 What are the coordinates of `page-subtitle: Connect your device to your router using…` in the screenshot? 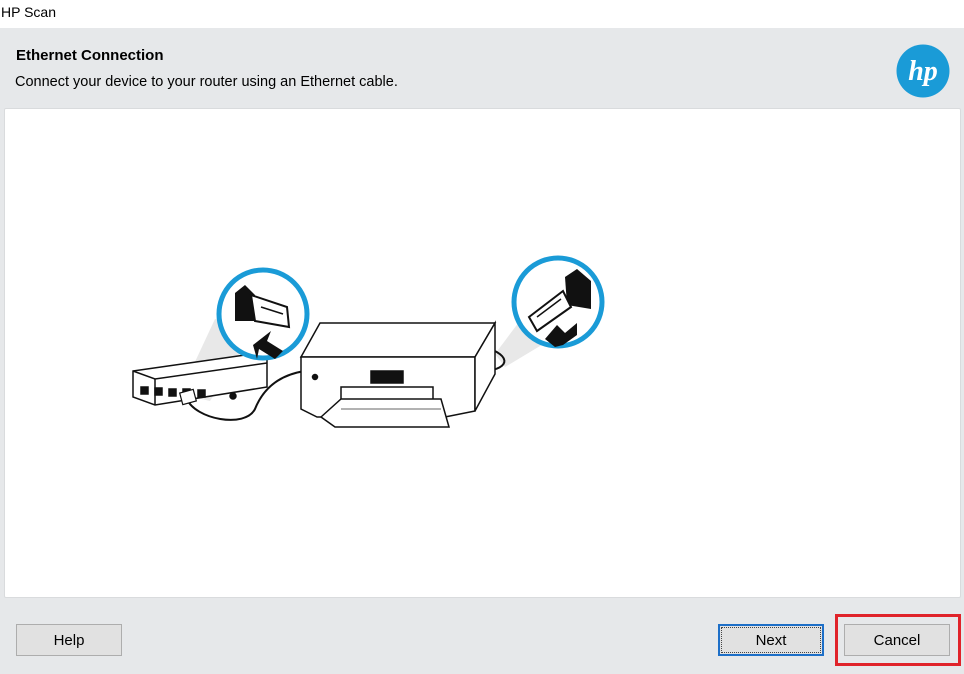 It's located at (206, 82).